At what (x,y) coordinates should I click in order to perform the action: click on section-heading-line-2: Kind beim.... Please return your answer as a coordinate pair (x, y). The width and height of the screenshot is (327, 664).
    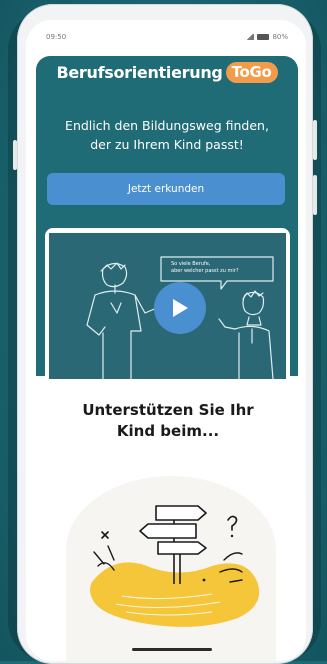
    Looking at the image, I should click on (168, 431).